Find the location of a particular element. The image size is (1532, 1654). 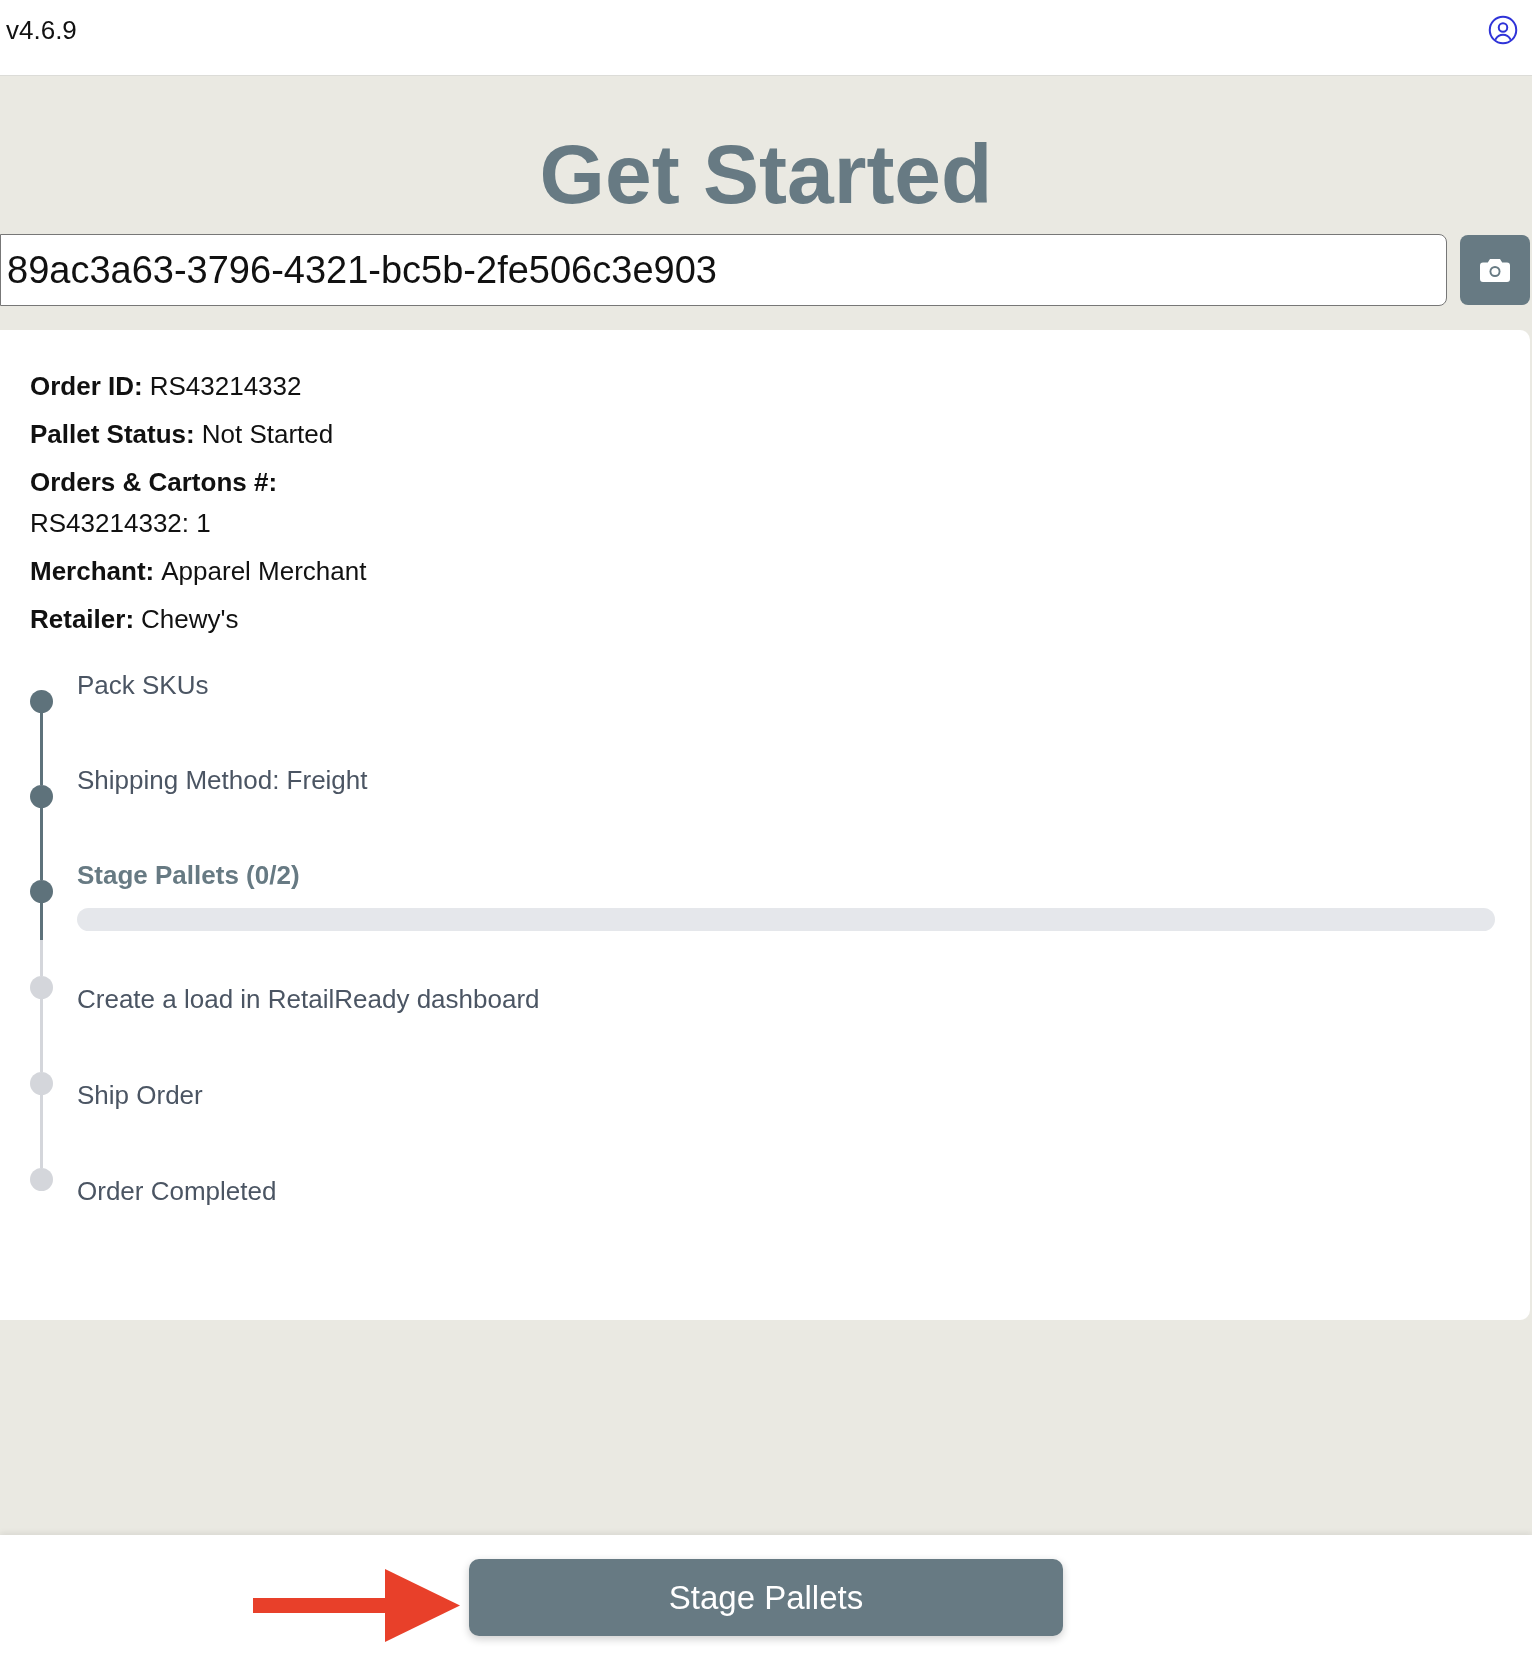

scan-input-field: 89ac3a63-3796-4321-bc5b-2fe506c3e903 is located at coordinates (723, 270).